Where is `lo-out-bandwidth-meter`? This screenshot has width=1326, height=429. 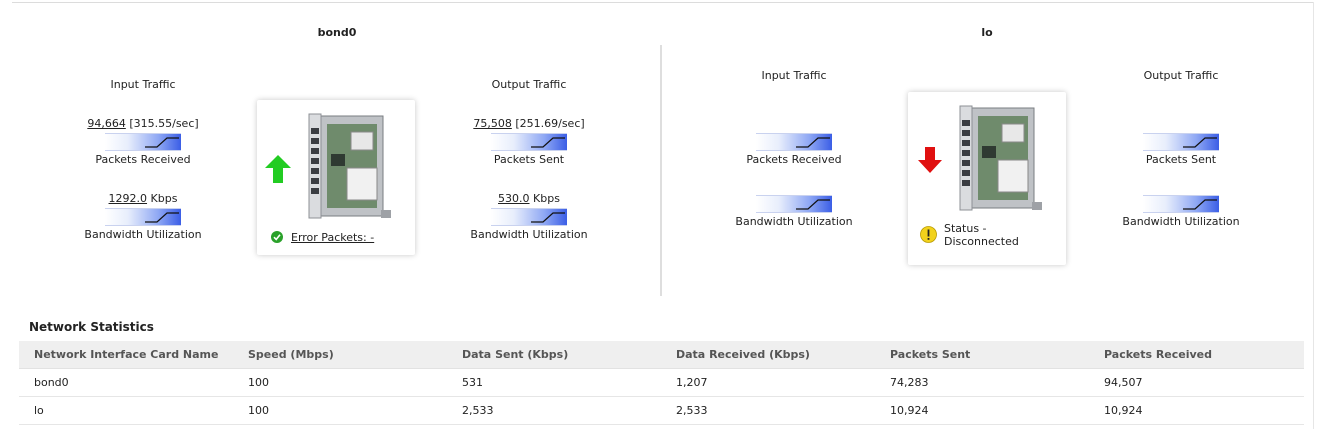 lo-out-bandwidth-meter is located at coordinates (1181, 204).